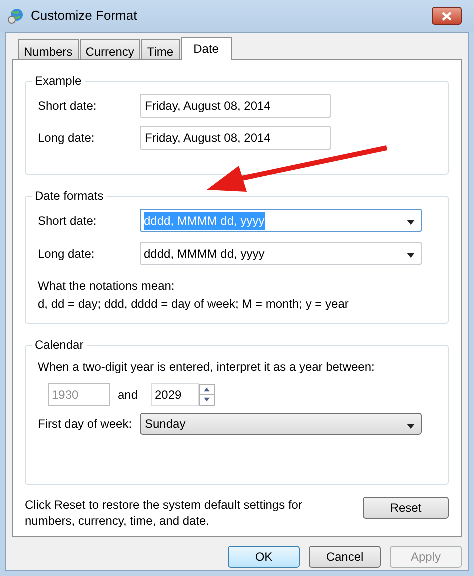 The width and height of the screenshot is (474, 576). What do you see at coordinates (16, 16) in the screenshot?
I see `globe-clock-icon` at bounding box center [16, 16].